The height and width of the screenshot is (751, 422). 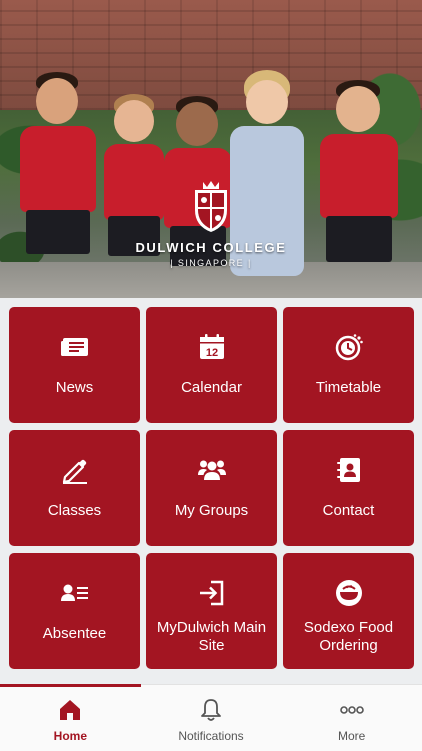 What do you see at coordinates (348, 636) in the screenshot?
I see `tile-label: Sodexo Food Ordering` at bounding box center [348, 636].